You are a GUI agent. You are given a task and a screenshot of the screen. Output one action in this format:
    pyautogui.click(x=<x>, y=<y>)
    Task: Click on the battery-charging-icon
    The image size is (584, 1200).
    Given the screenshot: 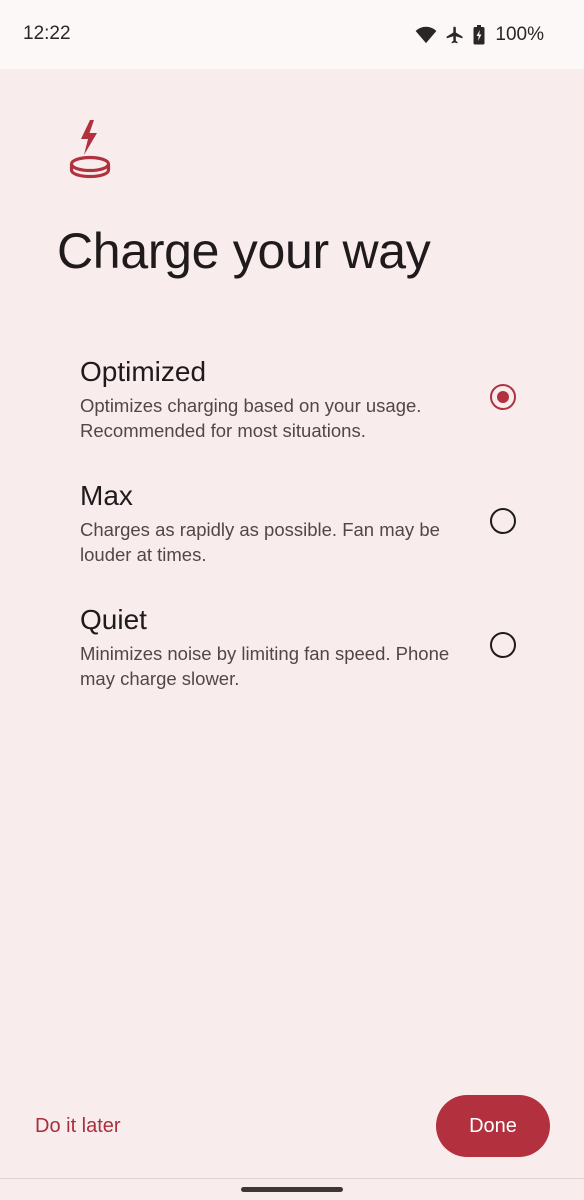 What is the action you would take?
    pyautogui.click(x=479, y=35)
    